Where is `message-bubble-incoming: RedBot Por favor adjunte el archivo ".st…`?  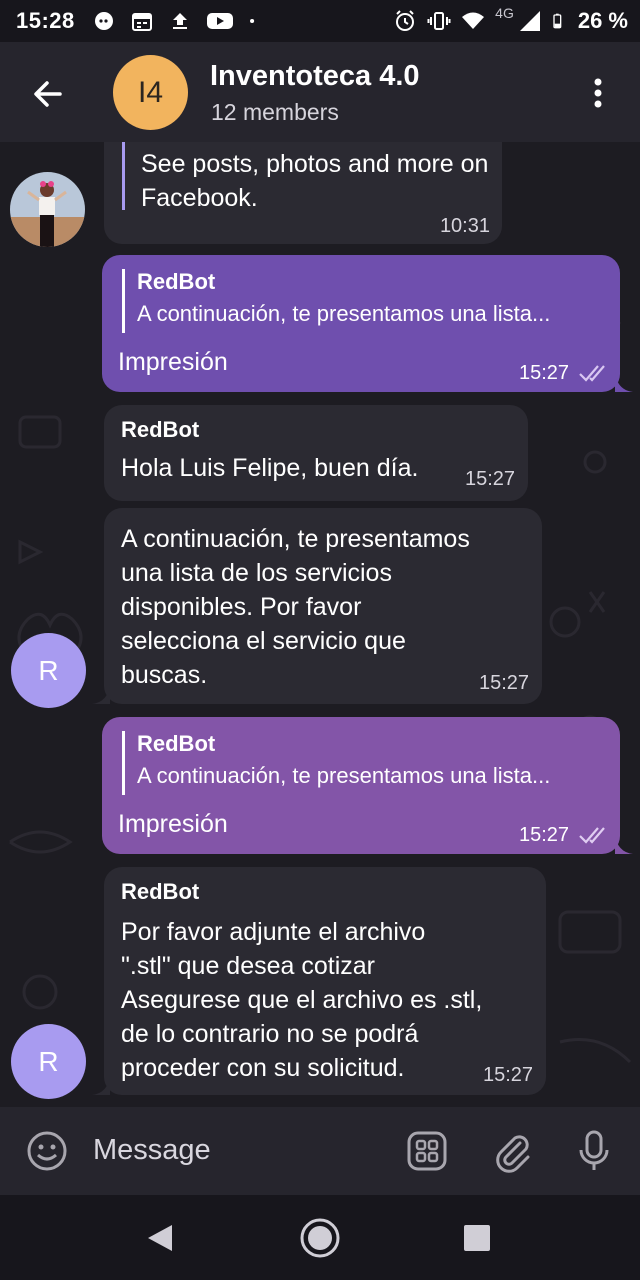 message-bubble-incoming: RedBot Por favor adjunte el archivo ".st… is located at coordinates (325, 981).